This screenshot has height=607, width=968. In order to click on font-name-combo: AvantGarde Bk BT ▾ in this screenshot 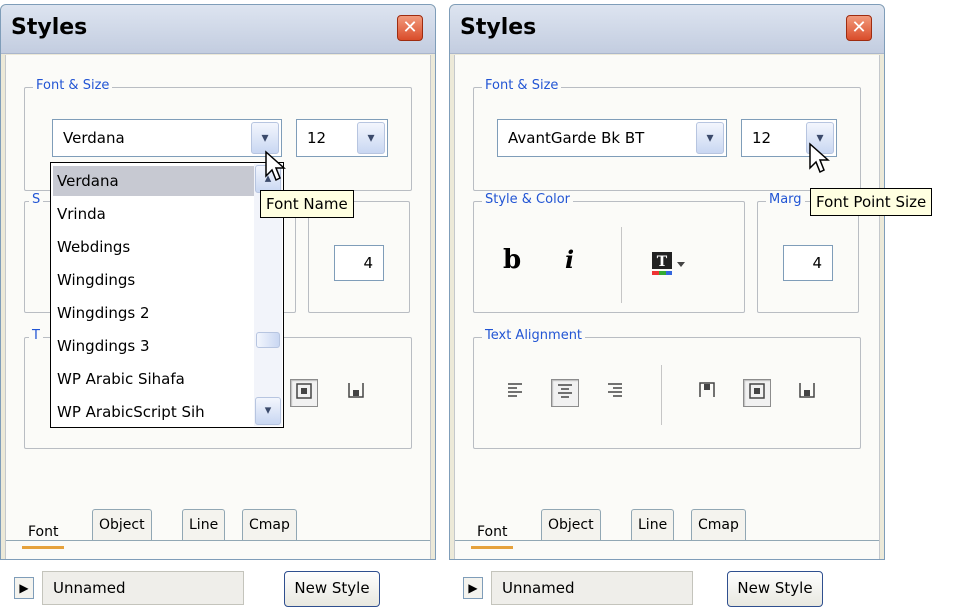, I will do `click(612, 138)`.